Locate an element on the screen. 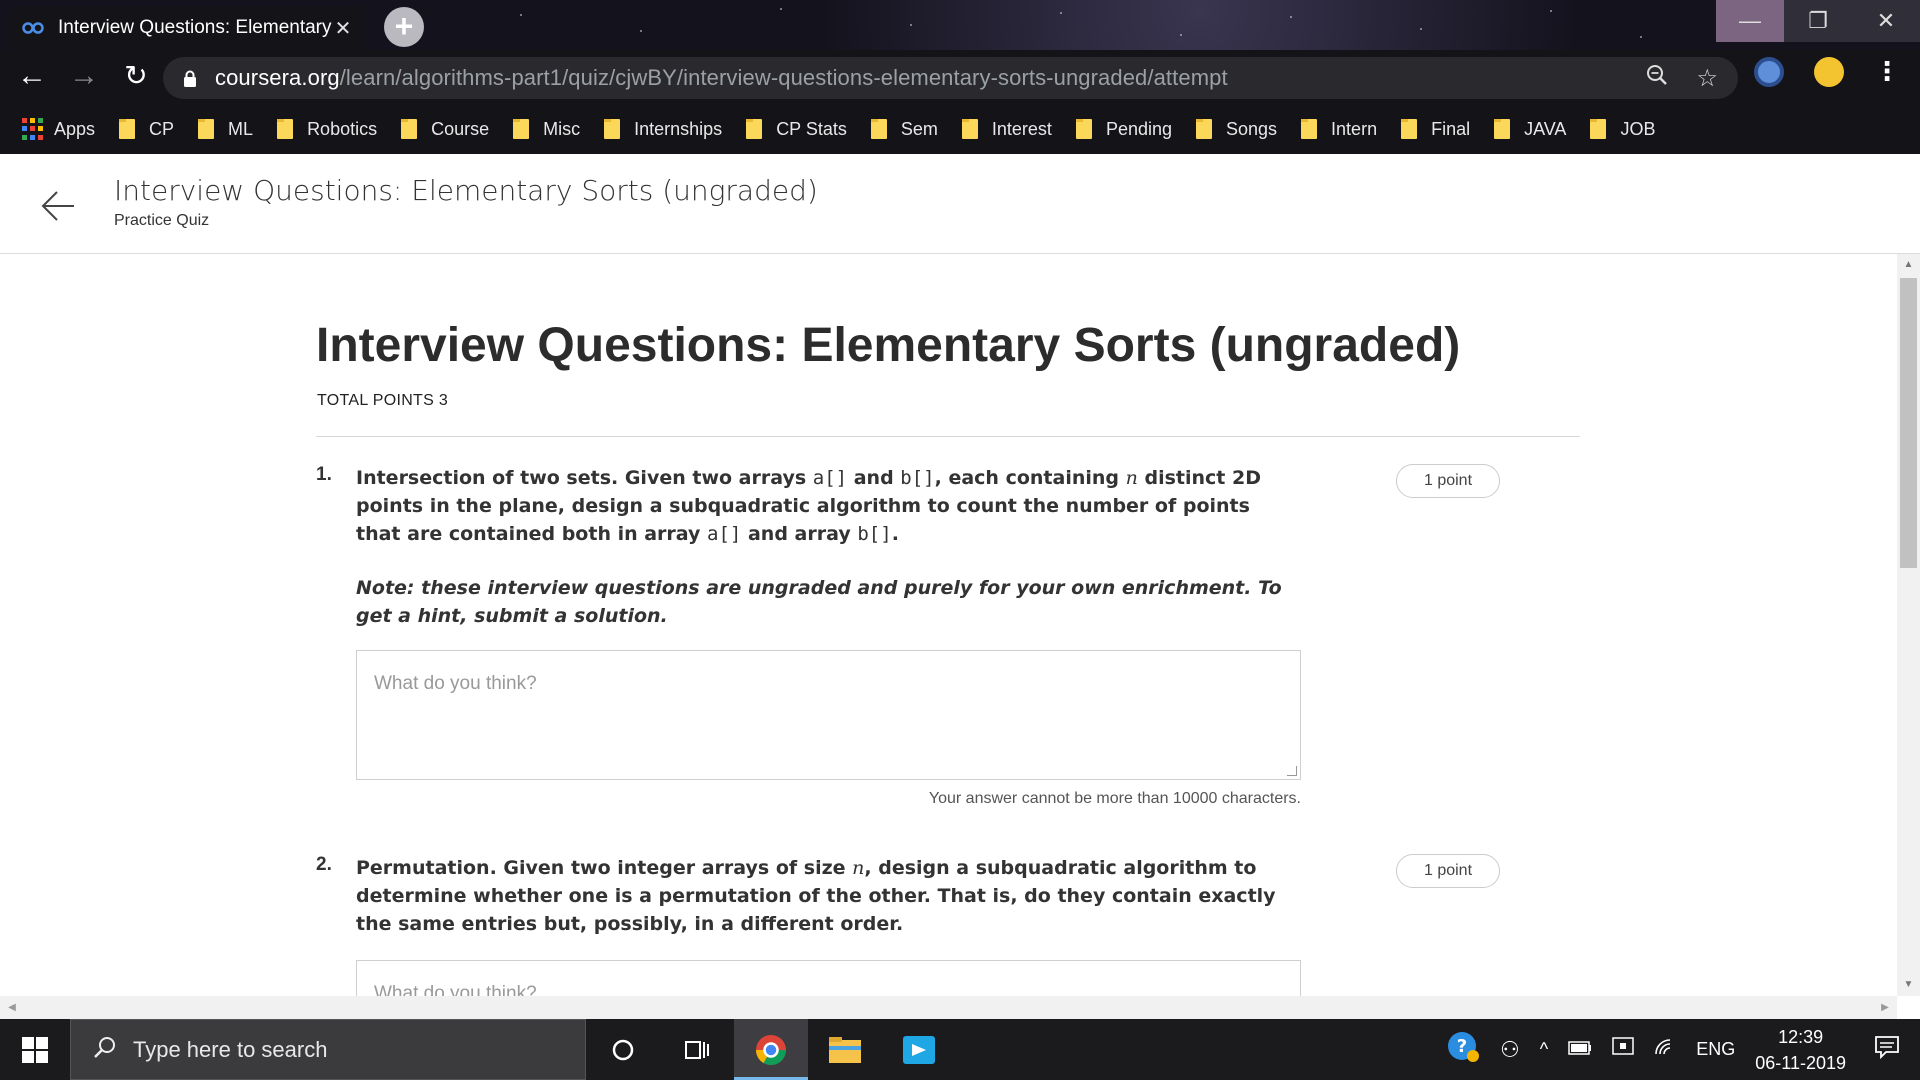 This screenshot has width=1920, height=1080. tray-chevron-icon: ^ is located at coordinates (1544, 1049).